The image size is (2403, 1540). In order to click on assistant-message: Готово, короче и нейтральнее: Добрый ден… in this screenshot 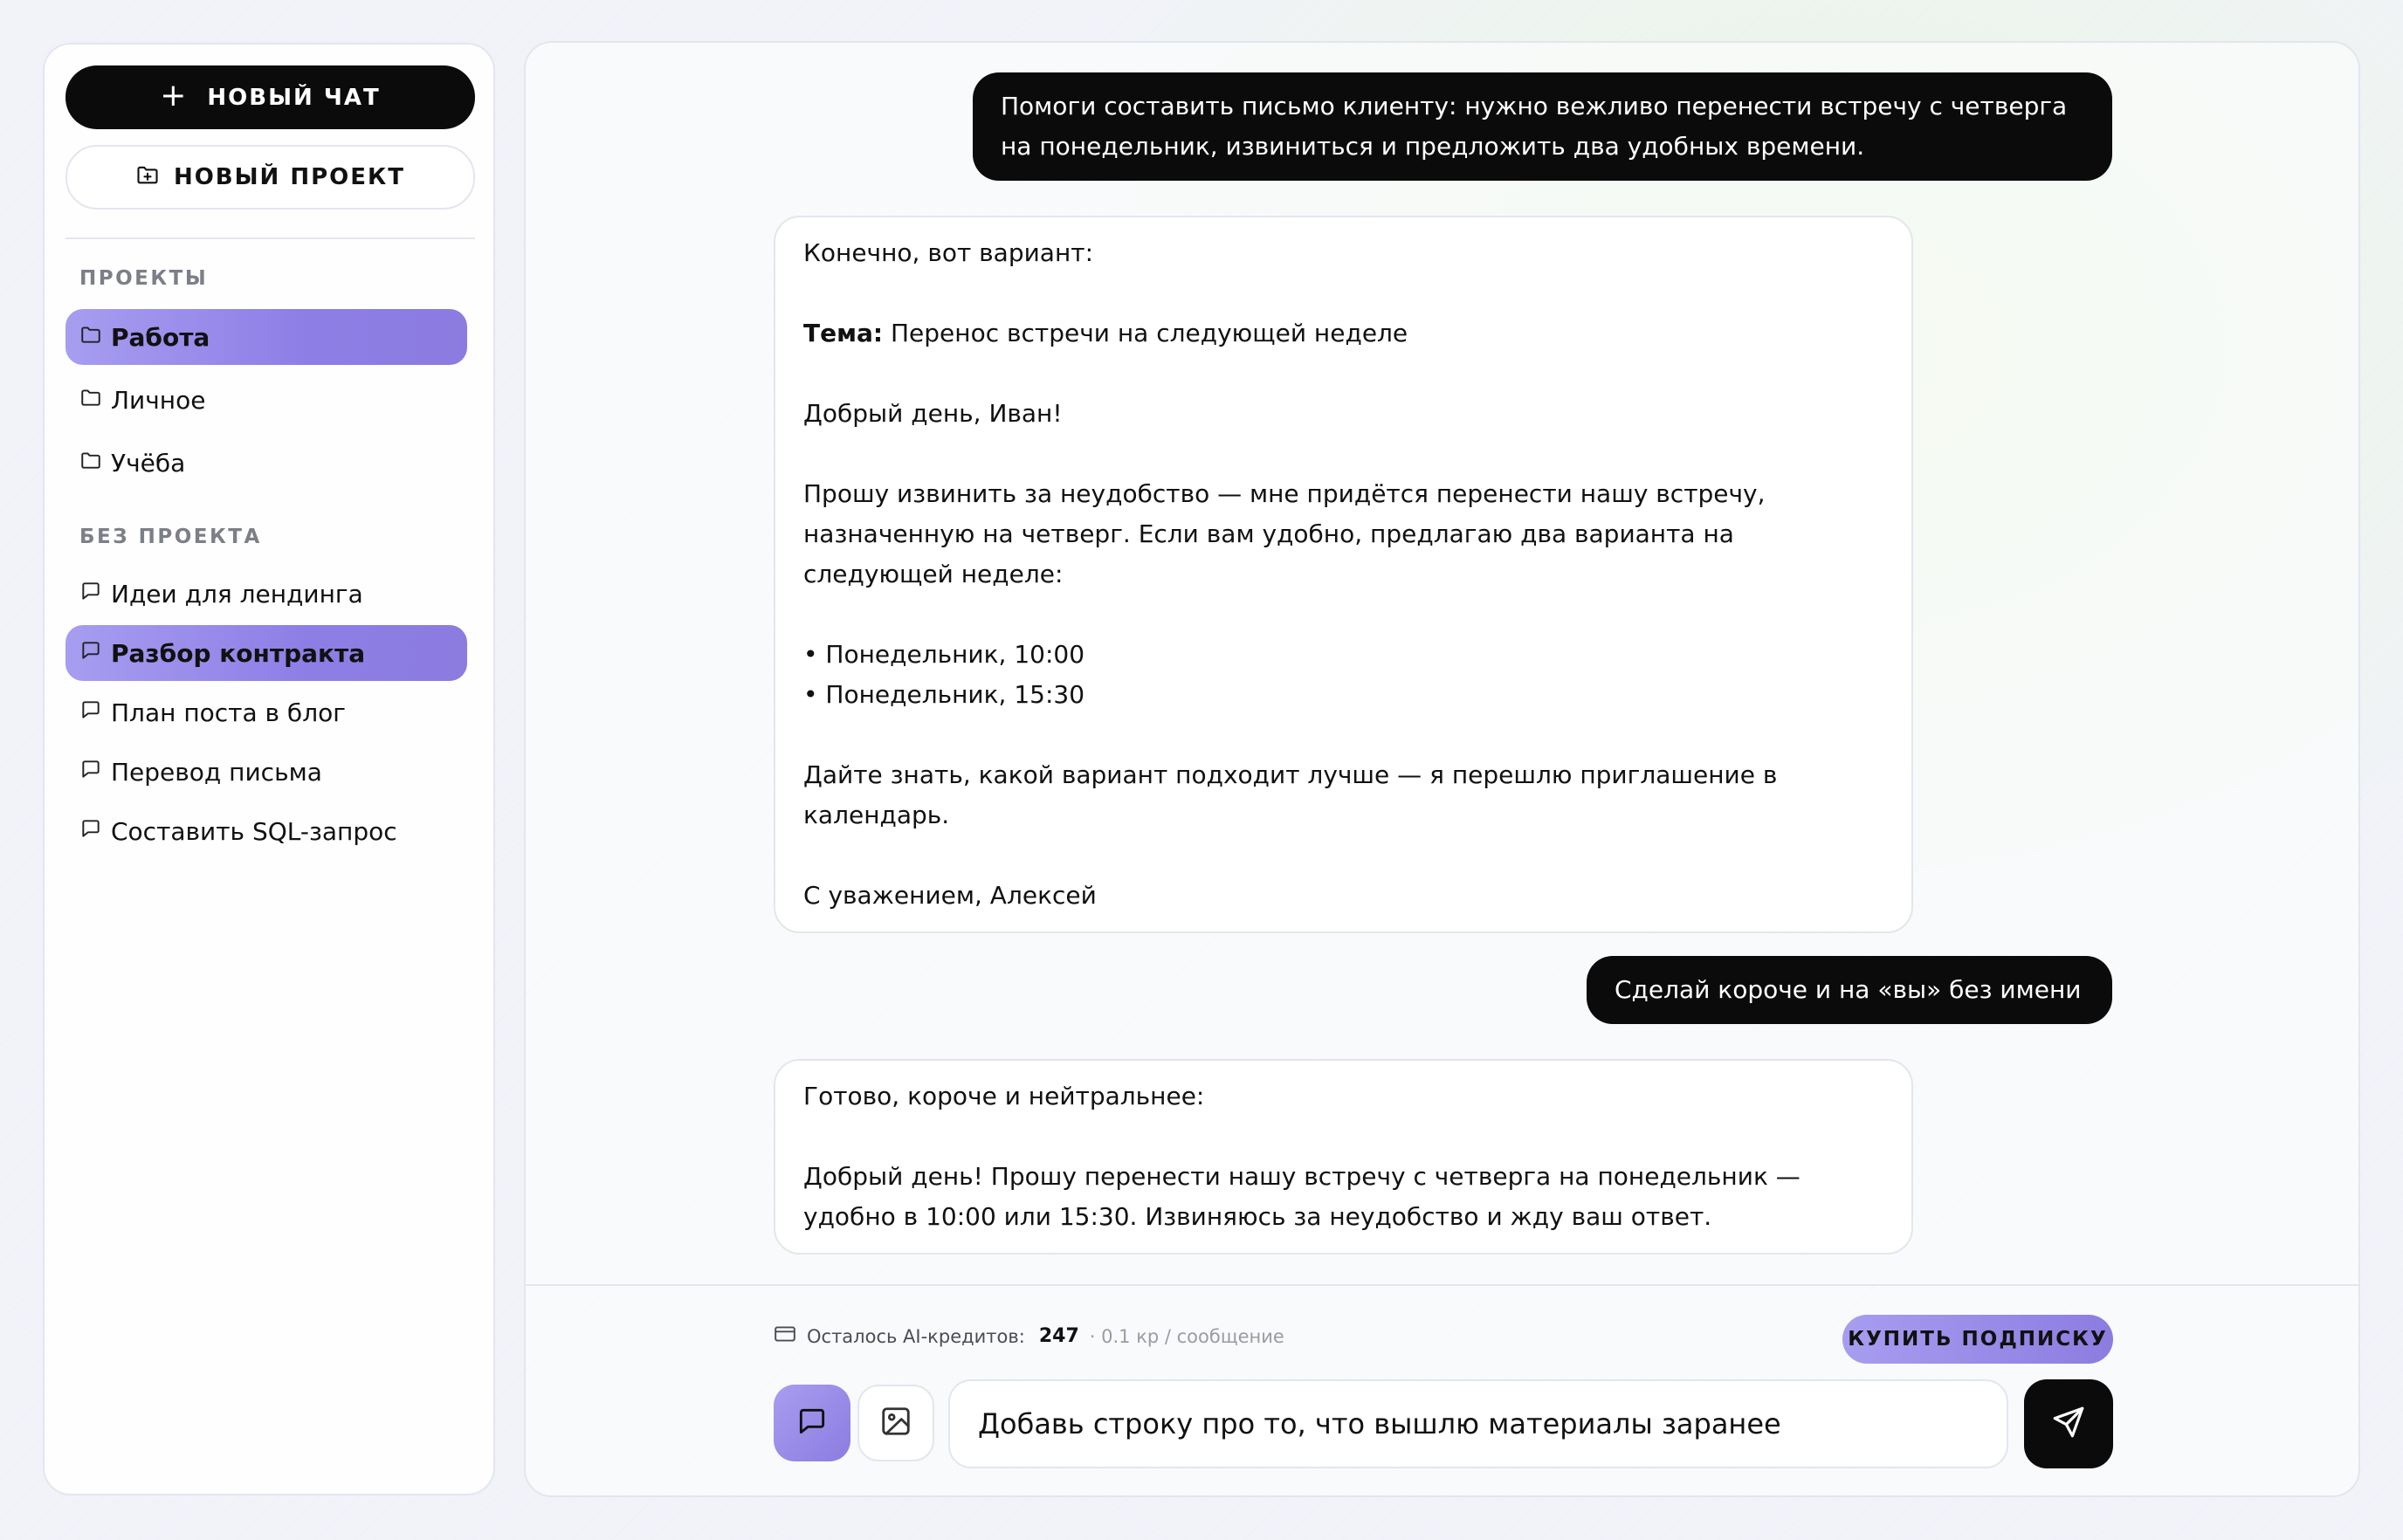, I will do `click(1343, 1157)`.